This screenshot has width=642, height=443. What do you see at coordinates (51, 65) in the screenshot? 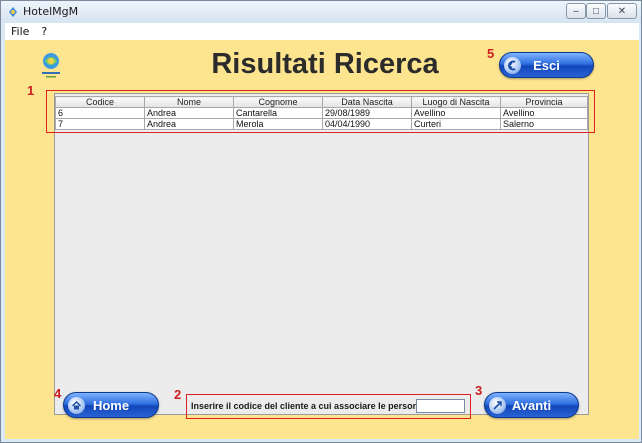
I see `hotel-logo-icon` at bounding box center [51, 65].